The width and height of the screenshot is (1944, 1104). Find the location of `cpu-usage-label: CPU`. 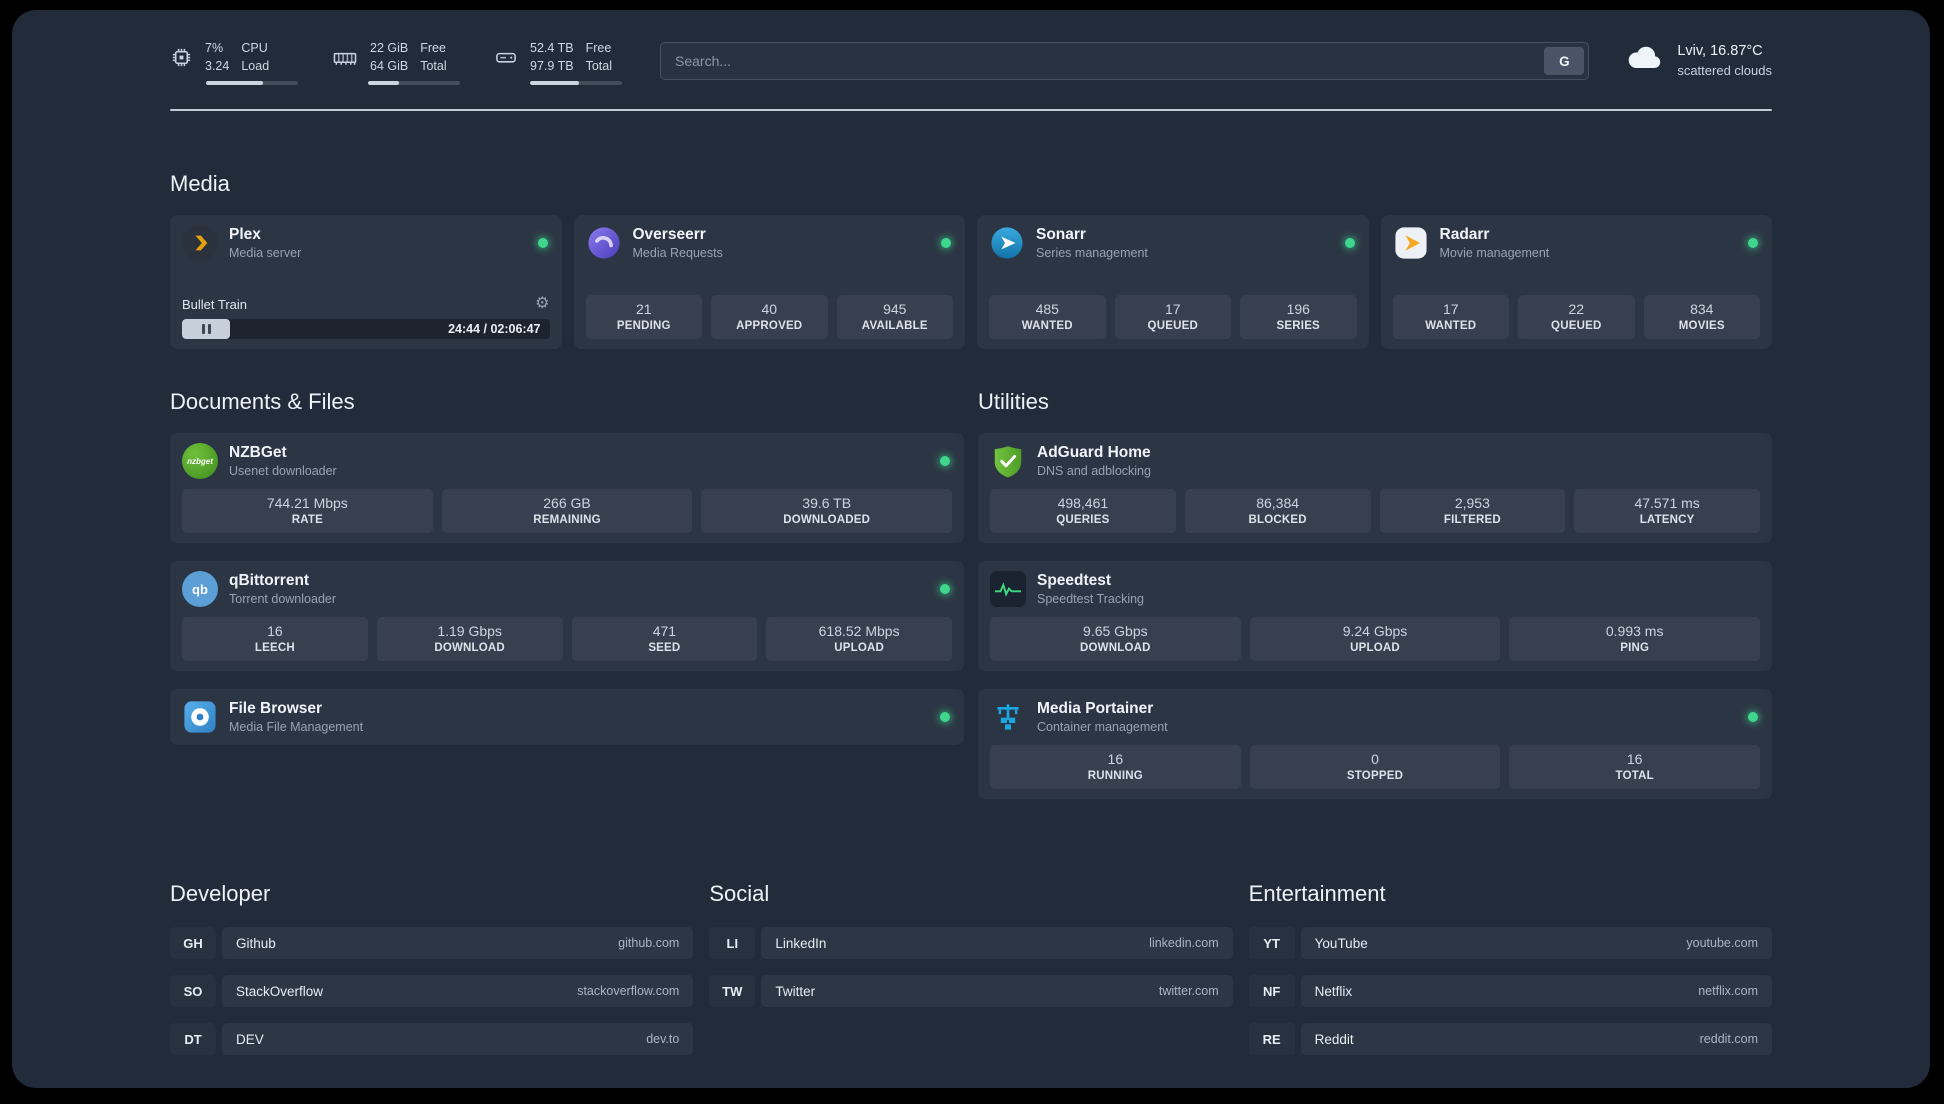

cpu-usage-label: CPU is located at coordinates (254, 48).